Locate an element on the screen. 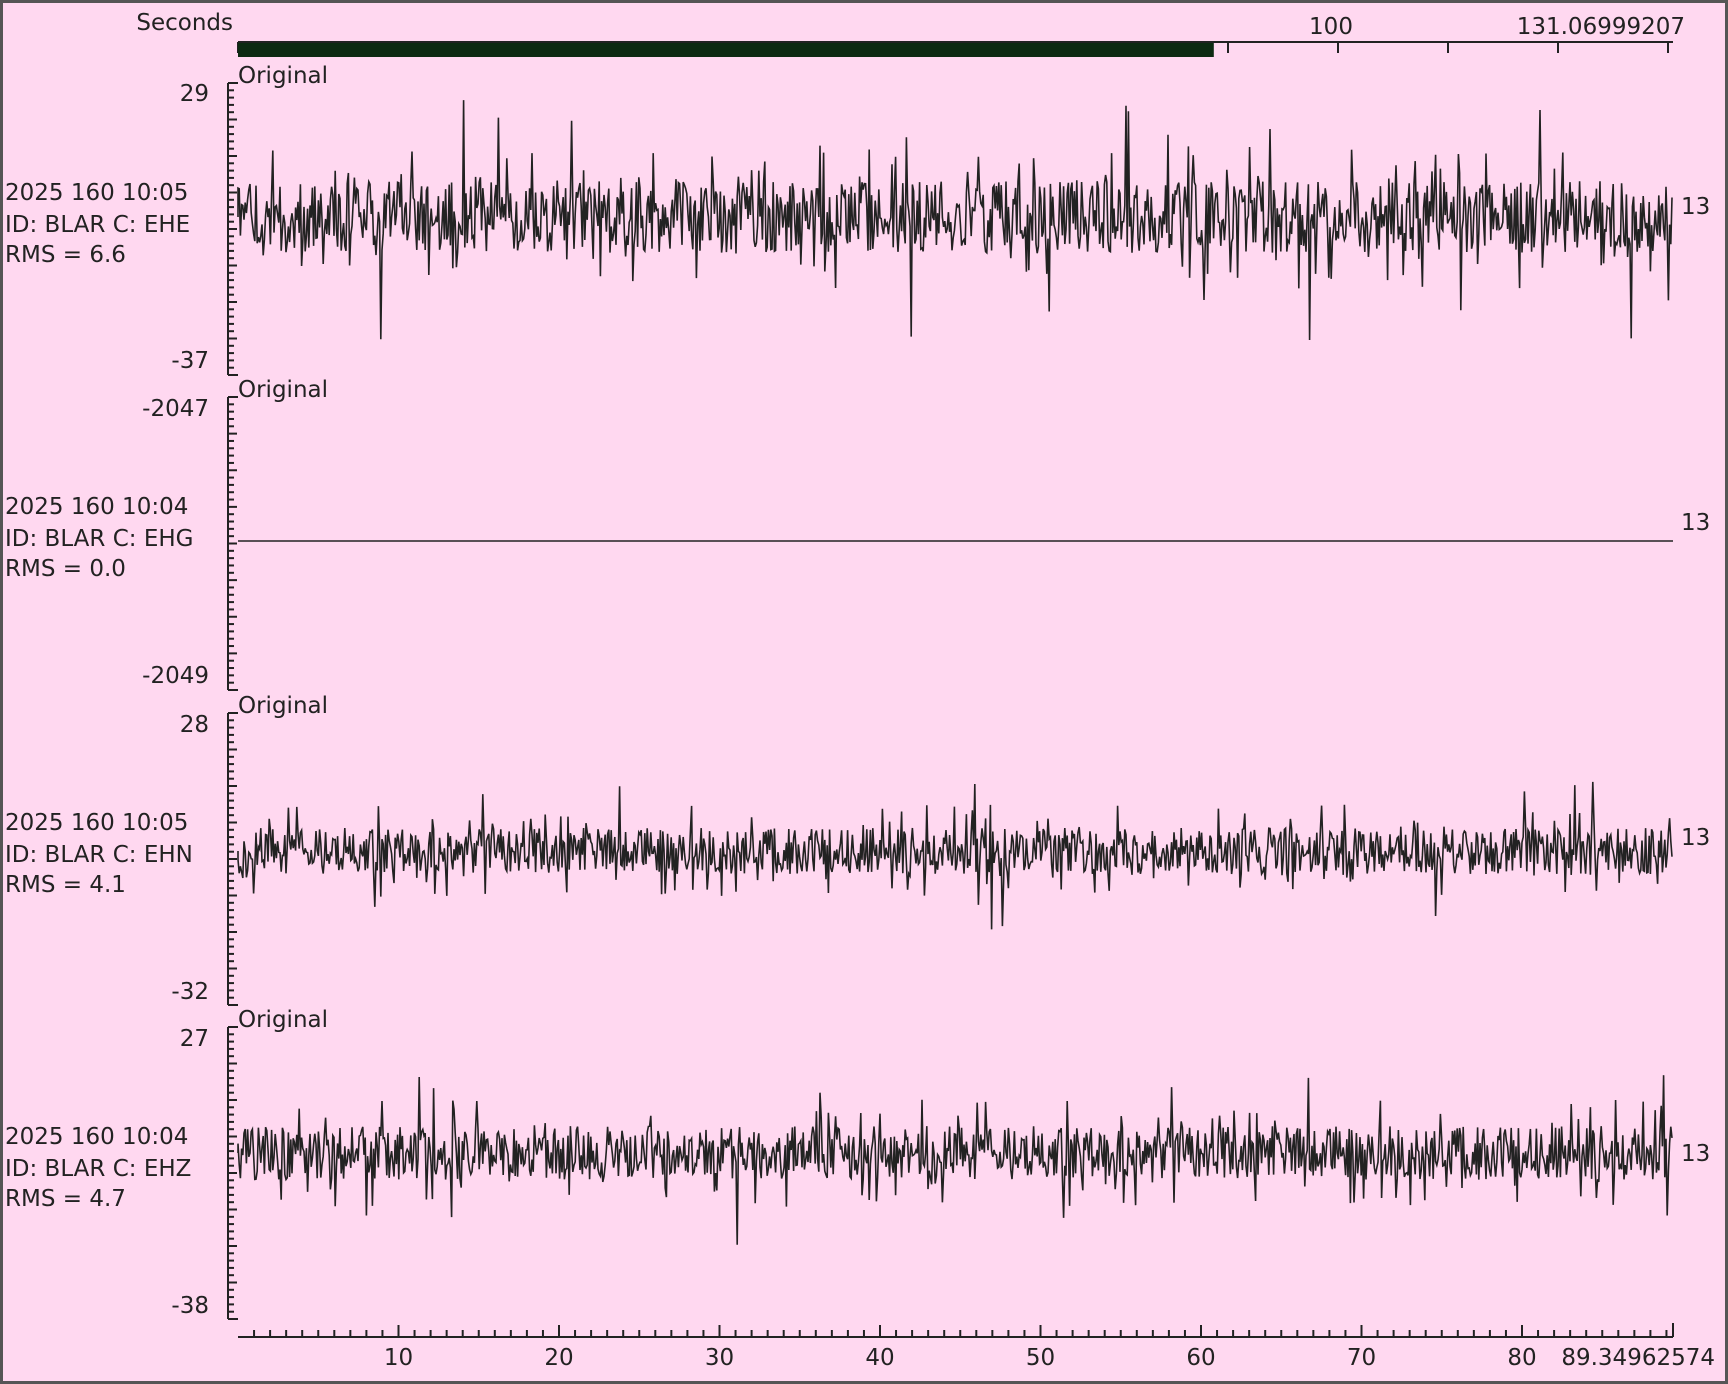 Image resolution: width=1728 pixels, height=1384 pixels. y-min-label: -2049 is located at coordinates (175, 676).